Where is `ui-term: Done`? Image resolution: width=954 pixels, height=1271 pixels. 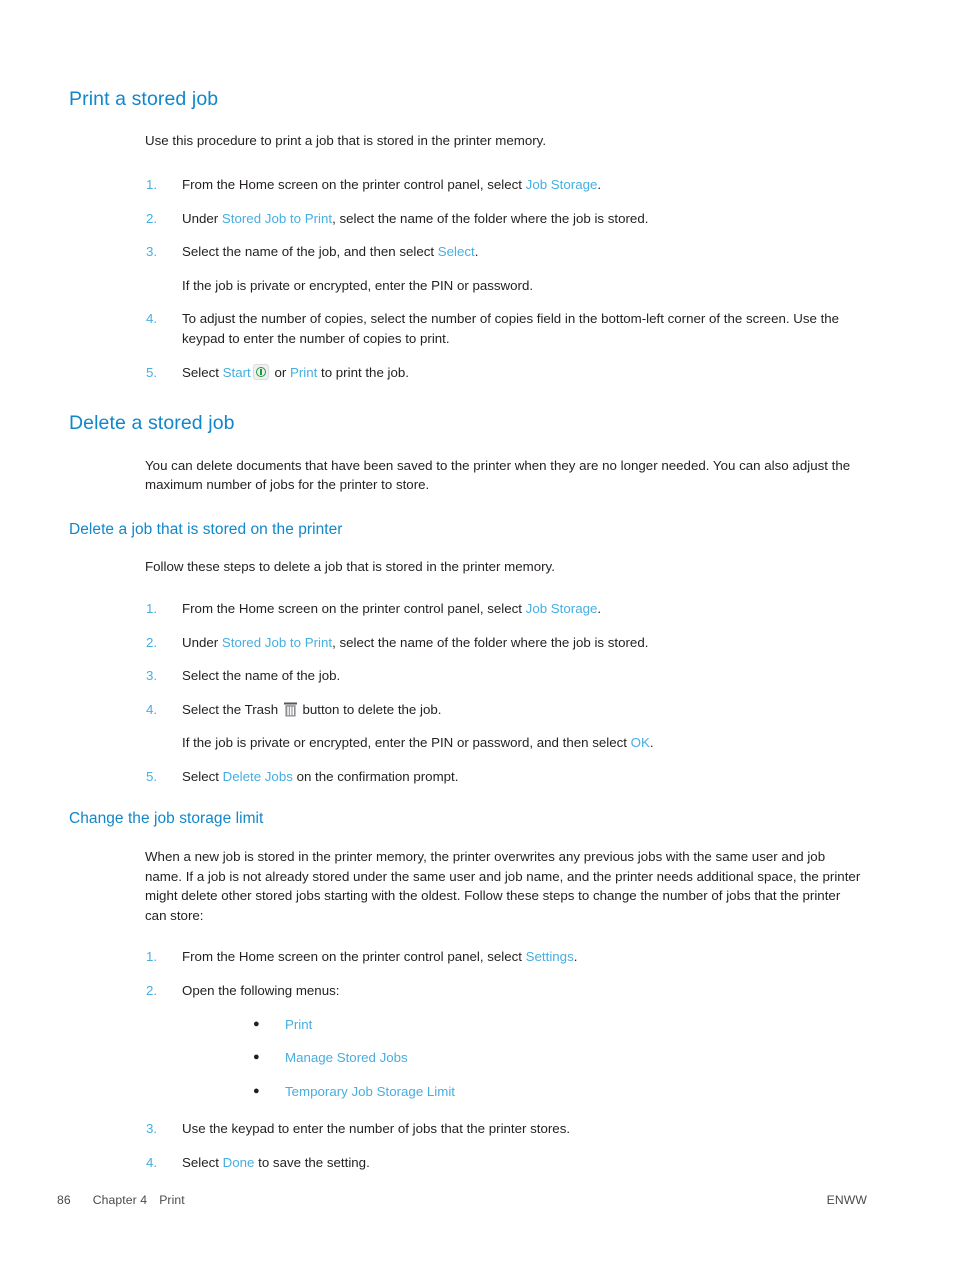
ui-term: Done is located at coordinates (238, 1162).